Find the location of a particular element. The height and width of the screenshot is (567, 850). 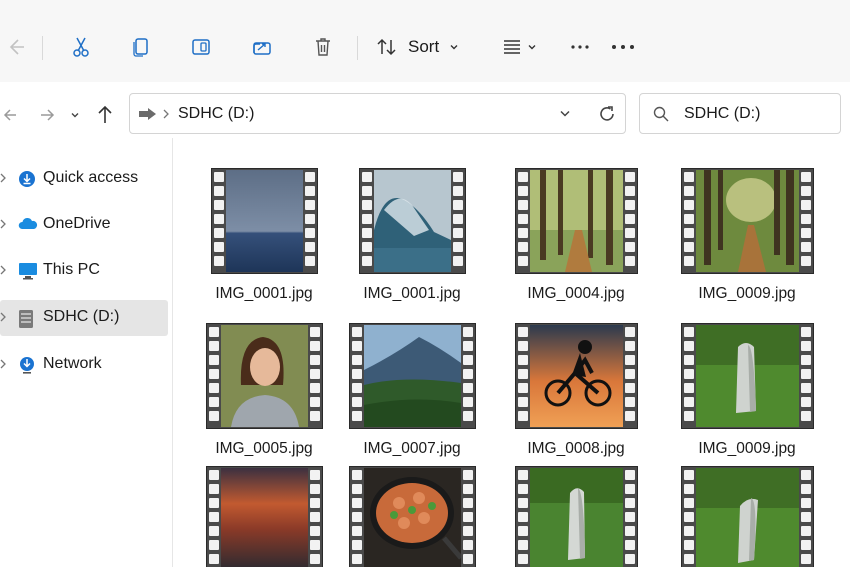

drive-arrow-icon is located at coordinates (147, 114).